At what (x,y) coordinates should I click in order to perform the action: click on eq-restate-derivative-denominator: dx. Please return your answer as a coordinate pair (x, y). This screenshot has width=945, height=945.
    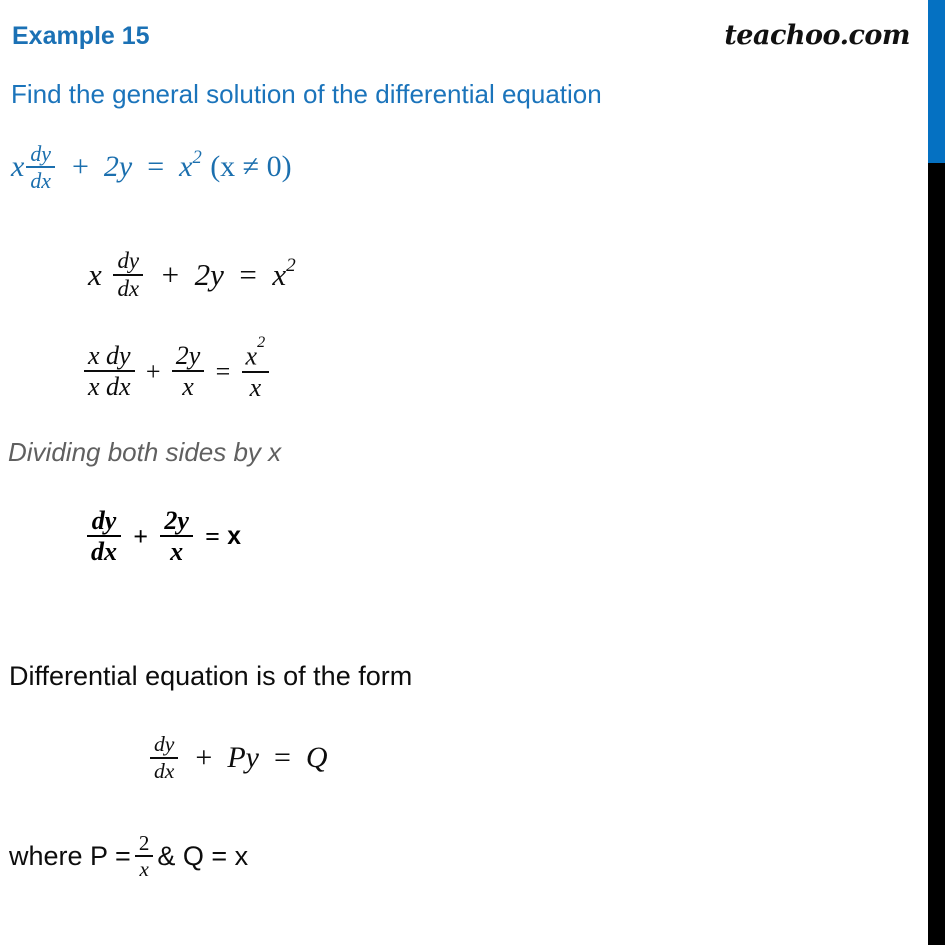
    Looking at the image, I should click on (128, 288).